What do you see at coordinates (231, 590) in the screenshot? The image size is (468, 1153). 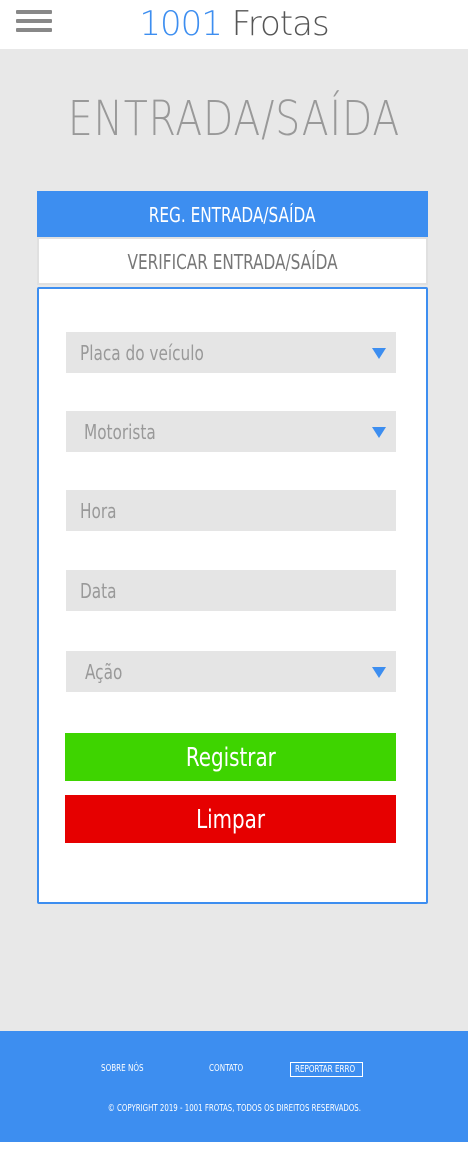 I see `date-input: Data` at bounding box center [231, 590].